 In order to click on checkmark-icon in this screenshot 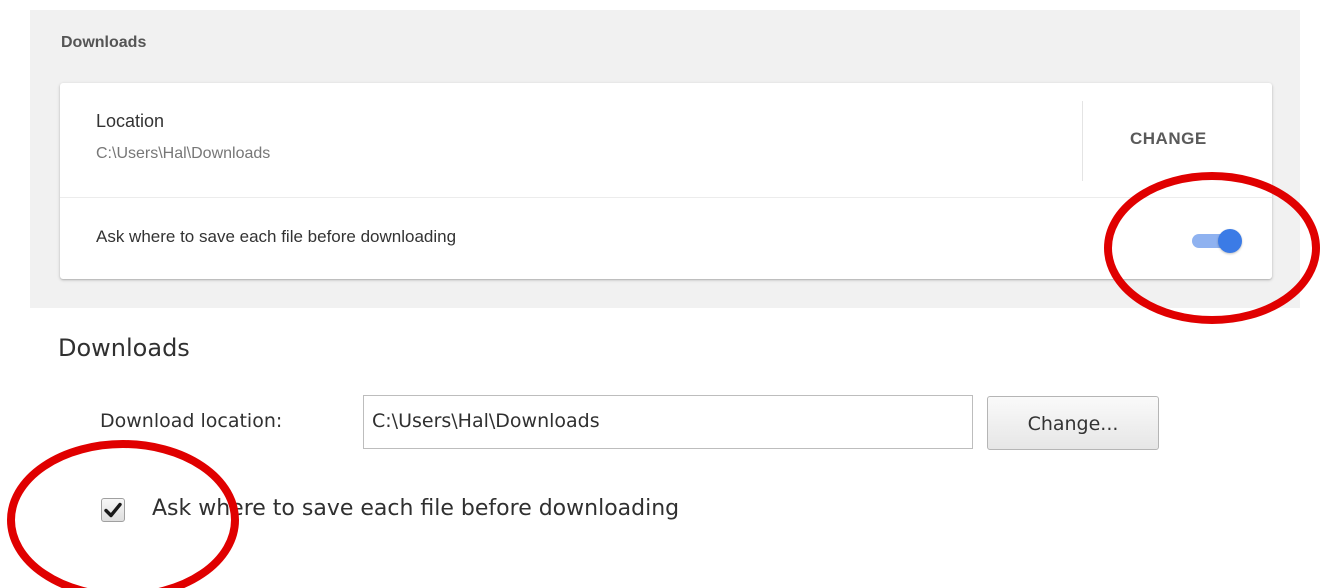, I will do `click(113, 510)`.